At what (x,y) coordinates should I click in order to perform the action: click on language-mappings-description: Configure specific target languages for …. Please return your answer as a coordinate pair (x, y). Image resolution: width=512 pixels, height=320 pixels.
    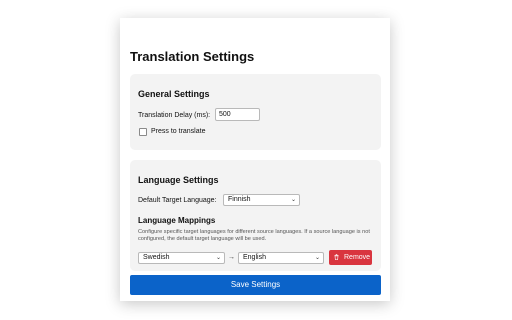
    Looking at the image, I should click on (254, 235).